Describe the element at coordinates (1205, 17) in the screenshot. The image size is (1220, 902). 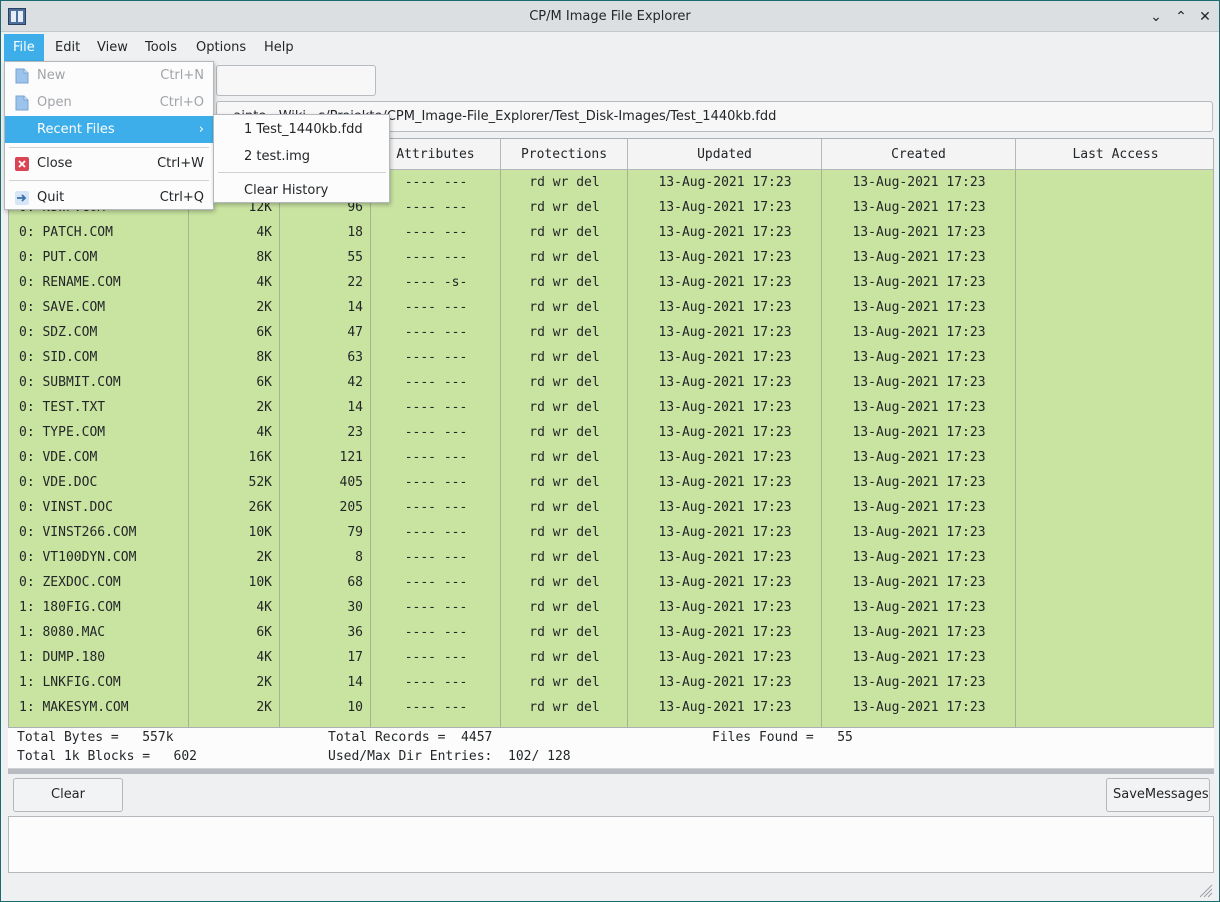
I see `close-window-icon: ✕` at that location.